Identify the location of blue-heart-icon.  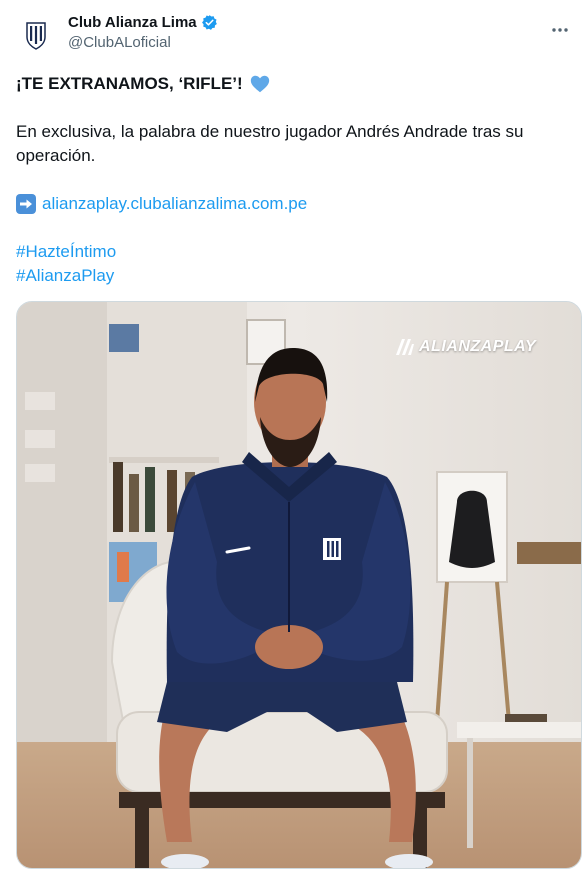
(260, 84).